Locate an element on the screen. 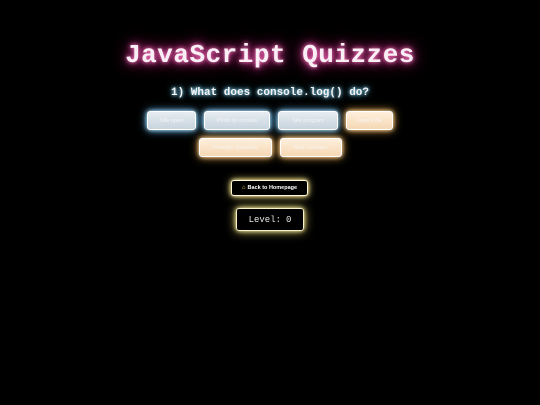  back-to-homepage-button: ⌂ Back to Homepage is located at coordinates (269, 188).